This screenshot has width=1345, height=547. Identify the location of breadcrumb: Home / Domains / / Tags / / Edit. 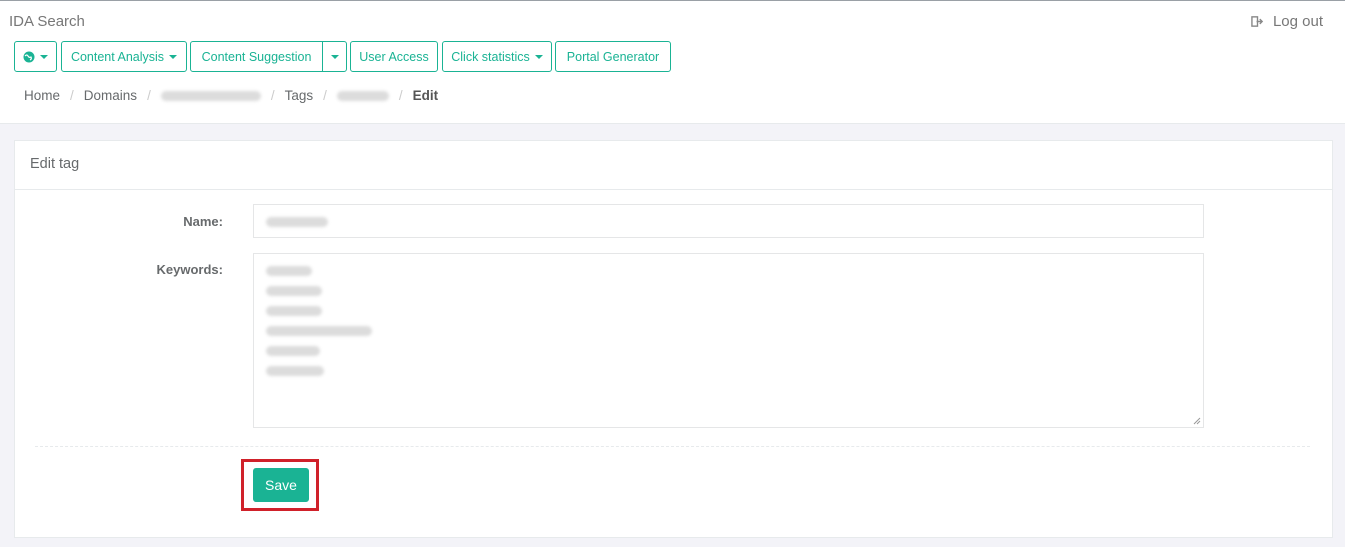
(231, 95).